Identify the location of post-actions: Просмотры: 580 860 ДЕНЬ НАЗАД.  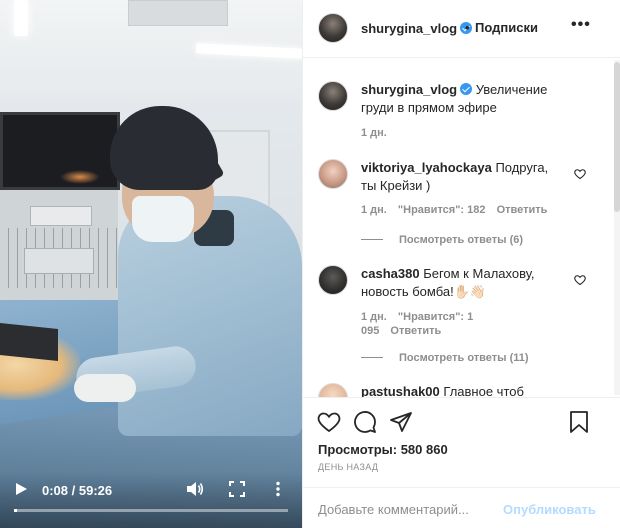
(461, 442).